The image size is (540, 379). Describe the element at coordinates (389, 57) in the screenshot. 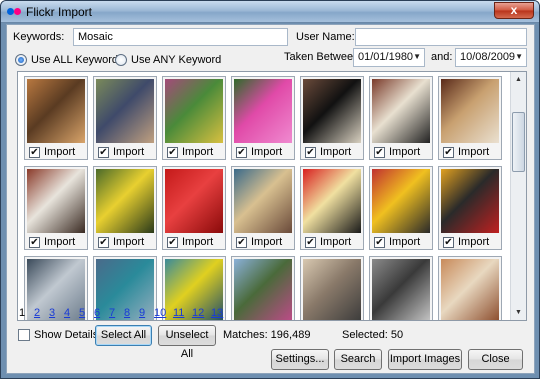

I see `date-from-picker: 01/01/1980 ▼` at that location.